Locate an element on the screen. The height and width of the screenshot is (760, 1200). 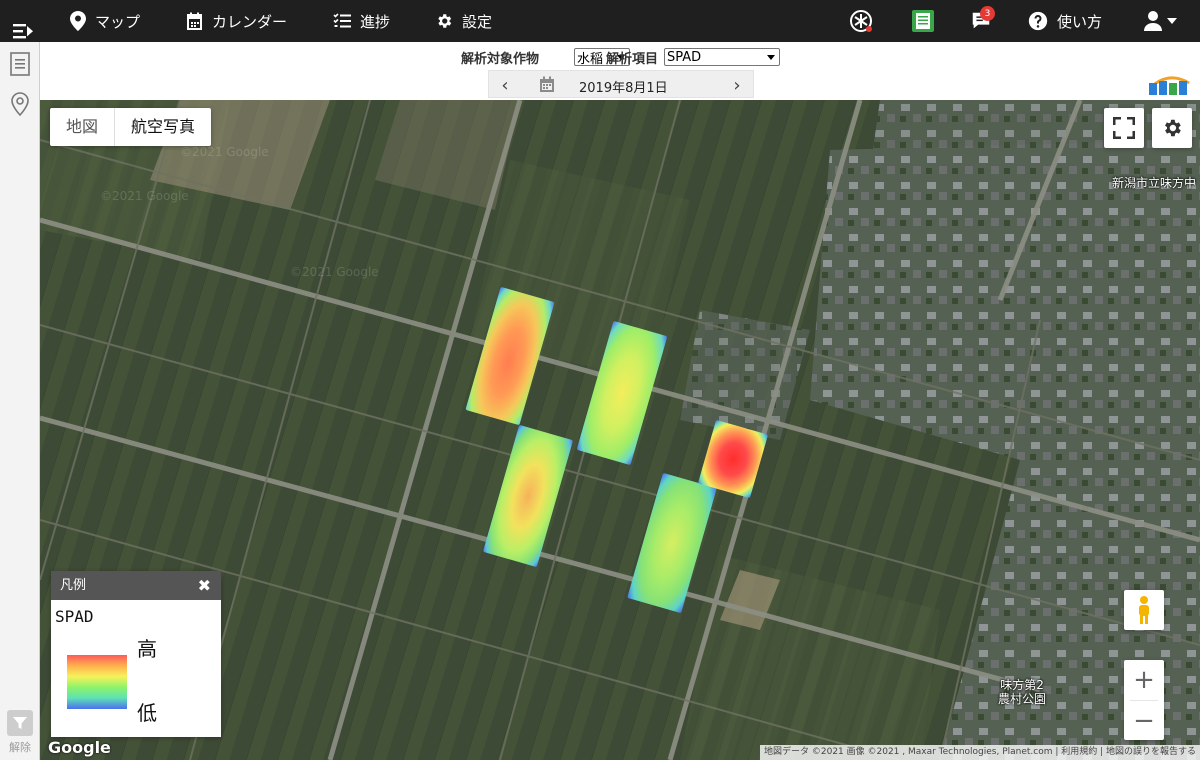
zoom-out-button: − is located at coordinates (1144, 721).